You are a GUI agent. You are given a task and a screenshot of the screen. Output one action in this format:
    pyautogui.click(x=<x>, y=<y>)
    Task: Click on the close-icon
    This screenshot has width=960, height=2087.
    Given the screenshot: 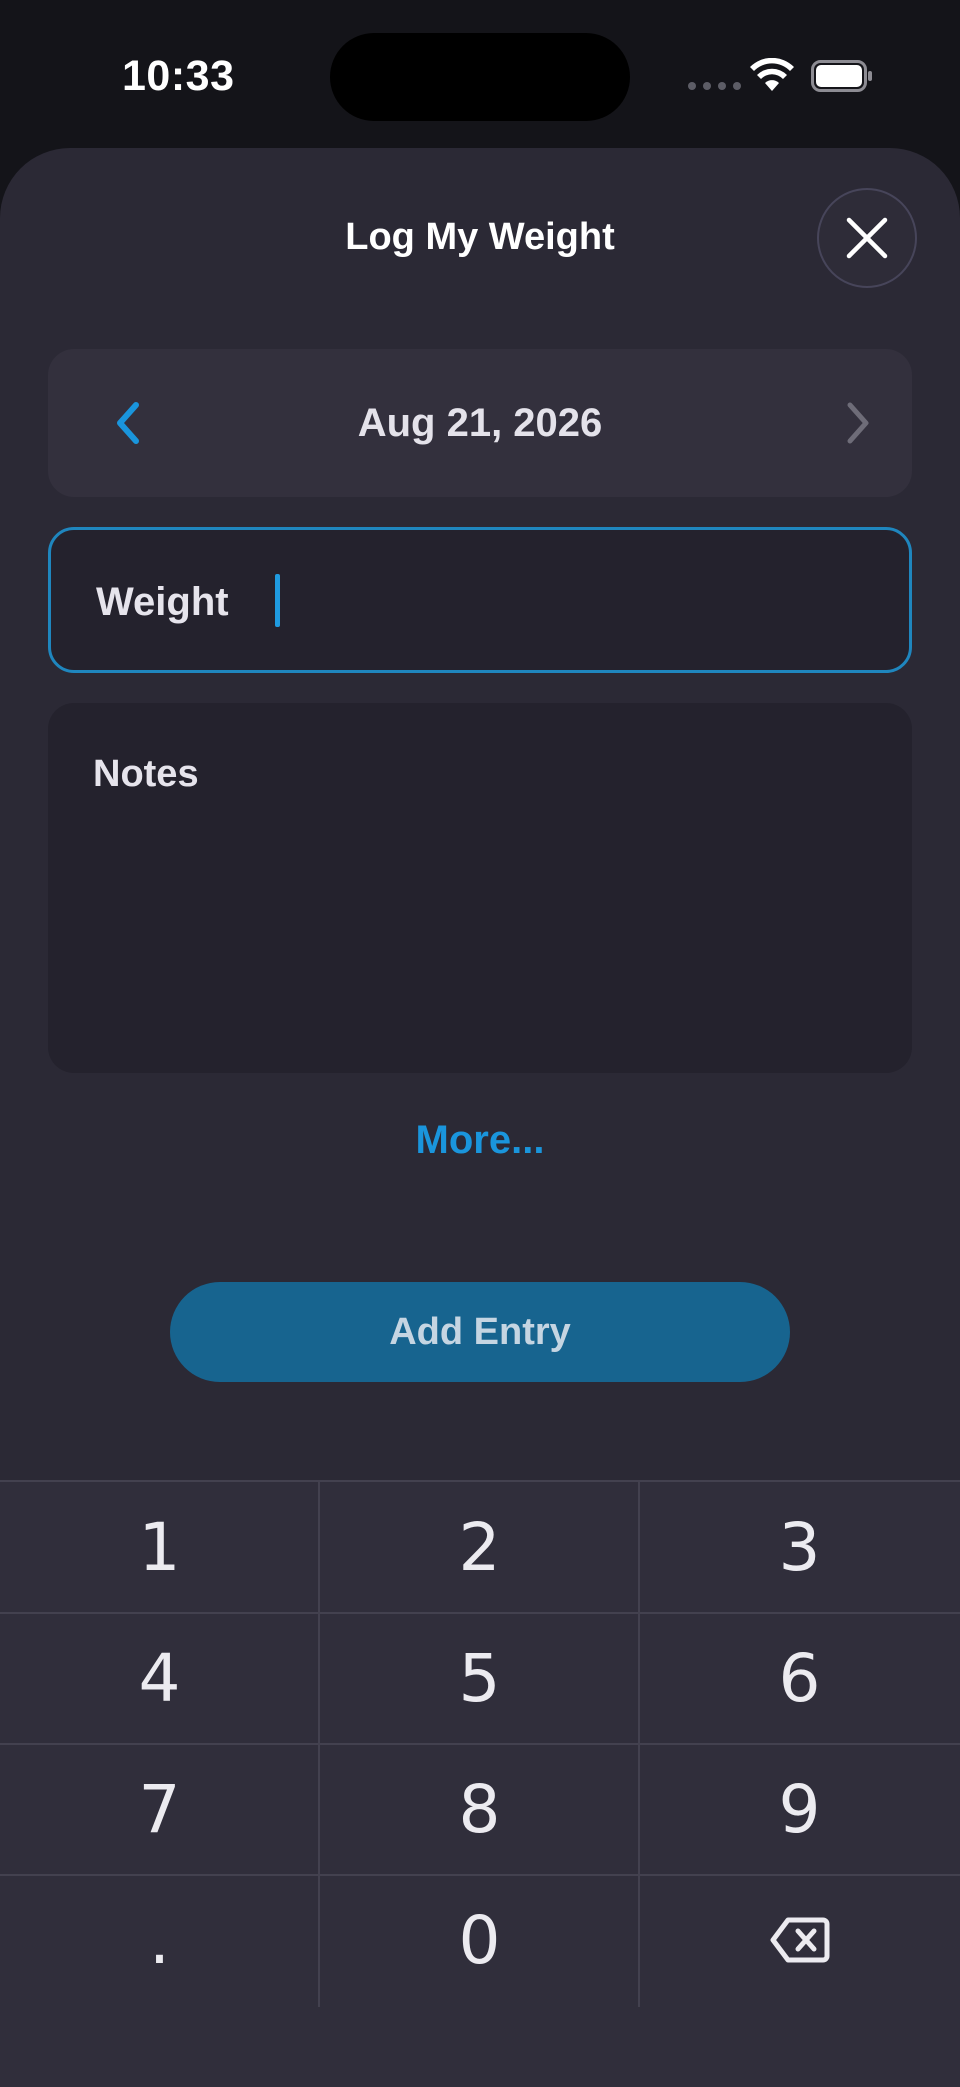 What is the action you would take?
    pyautogui.click(x=867, y=238)
    